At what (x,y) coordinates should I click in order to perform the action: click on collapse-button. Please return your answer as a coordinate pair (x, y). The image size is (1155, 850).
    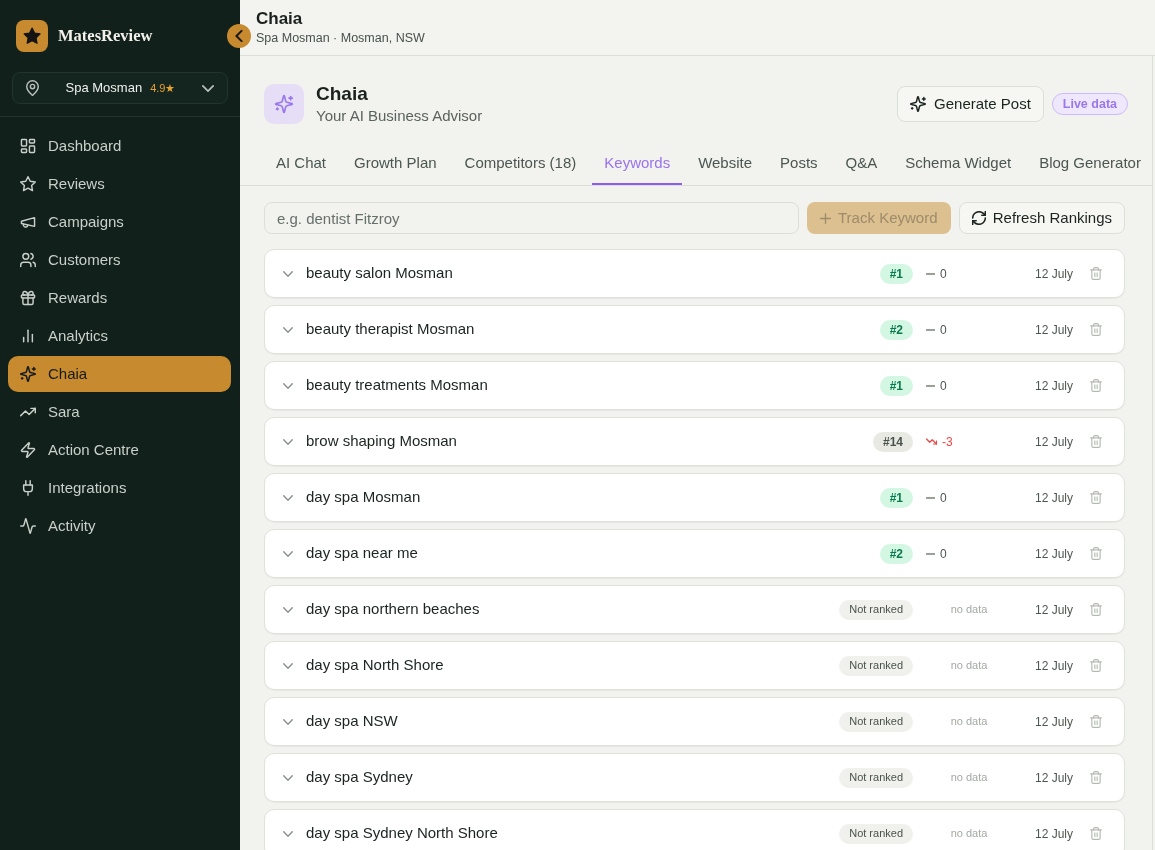
    Looking at the image, I should click on (239, 36).